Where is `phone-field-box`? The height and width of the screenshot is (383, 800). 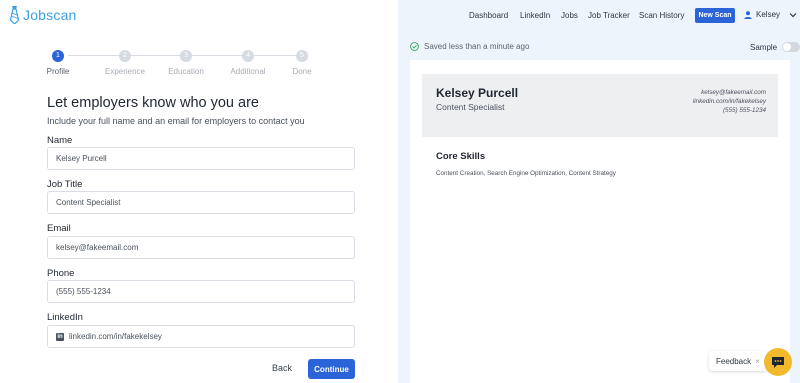
phone-field-box is located at coordinates (201, 291).